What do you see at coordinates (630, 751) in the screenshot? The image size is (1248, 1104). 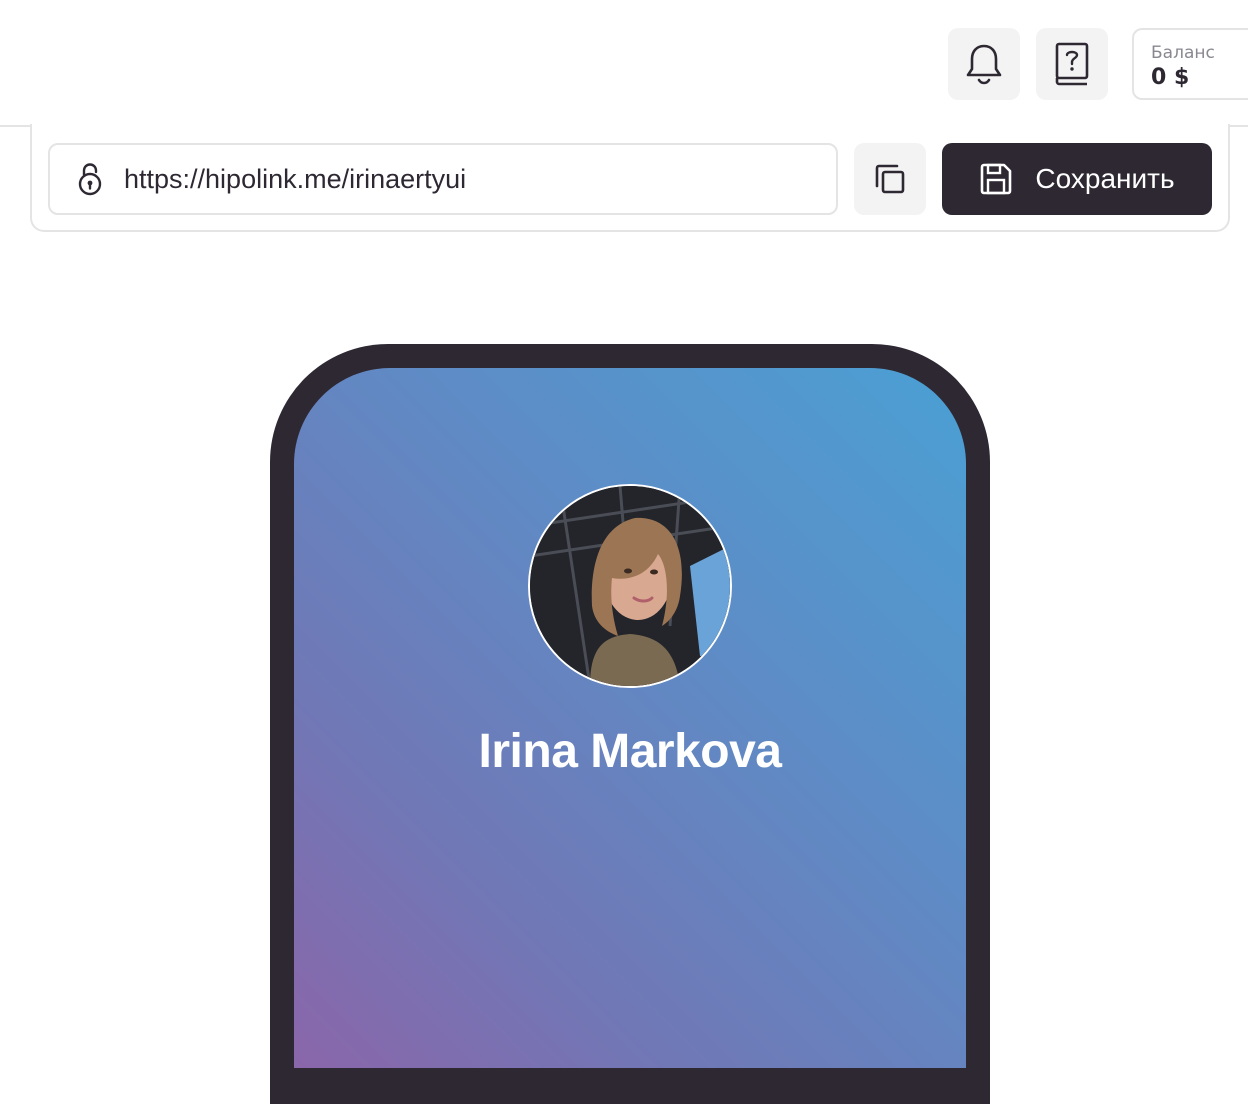 I see `profile-name: Irina Markova` at bounding box center [630, 751].